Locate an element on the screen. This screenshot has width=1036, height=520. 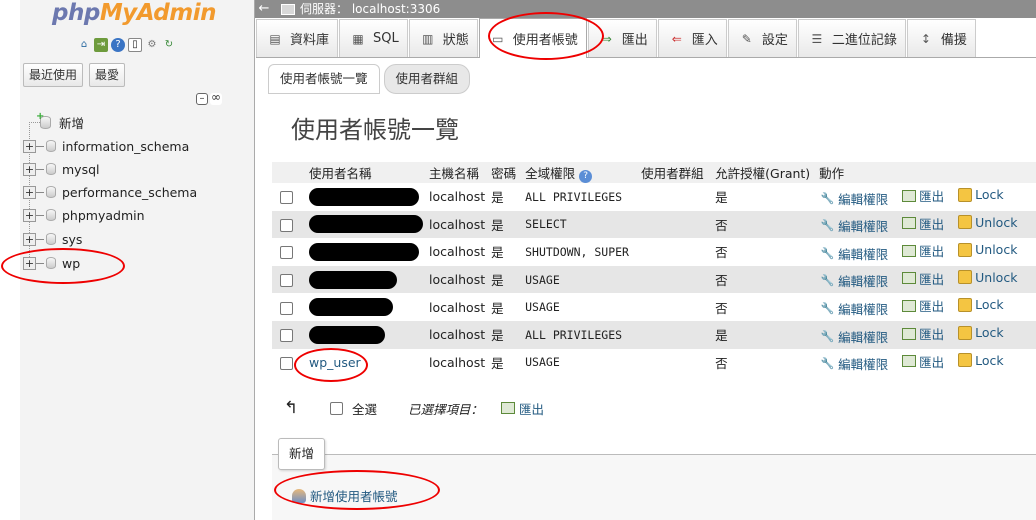
sql-icon: ▦ is located at coordinates (358, 38).